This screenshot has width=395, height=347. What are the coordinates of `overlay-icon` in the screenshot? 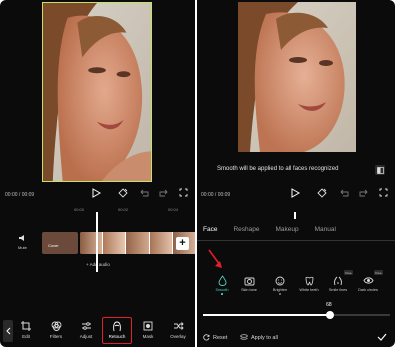 It's located at (178, 326).